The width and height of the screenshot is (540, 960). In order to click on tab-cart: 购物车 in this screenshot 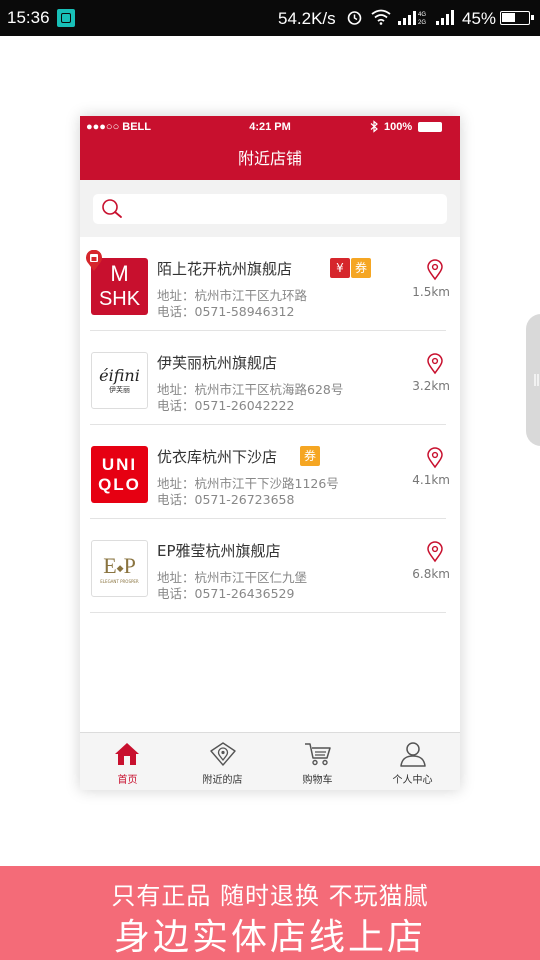, I will do `click(317, 761)`.